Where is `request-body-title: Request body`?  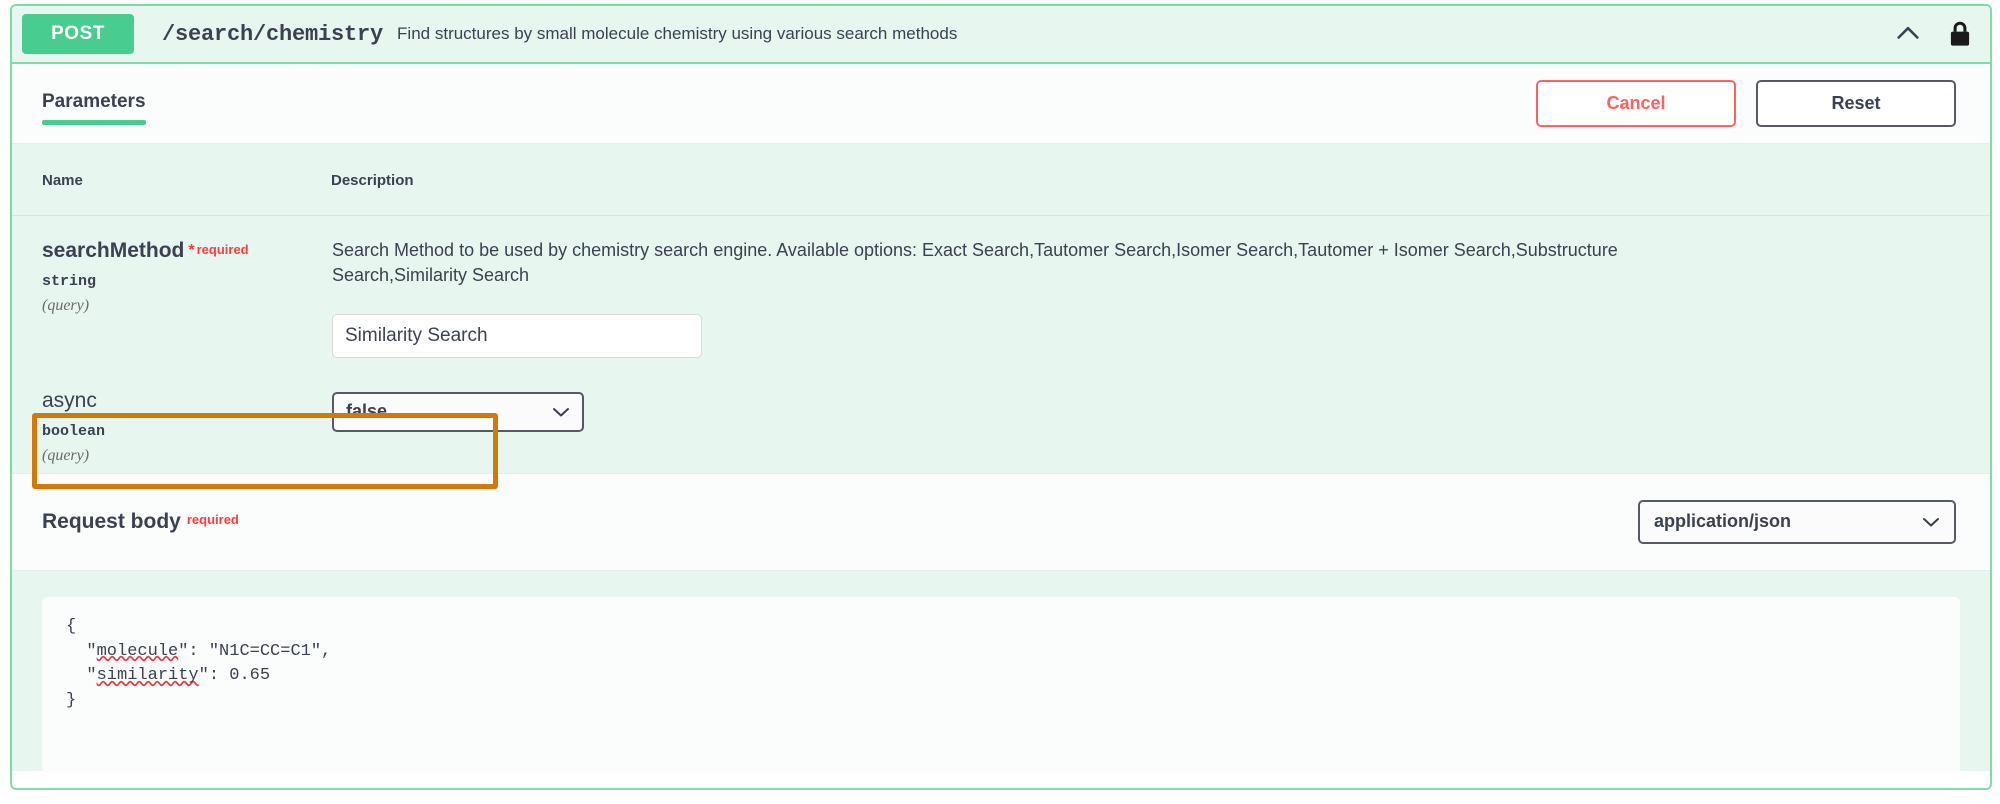
request-body-title: Request body is located at coordinates (111, 521).